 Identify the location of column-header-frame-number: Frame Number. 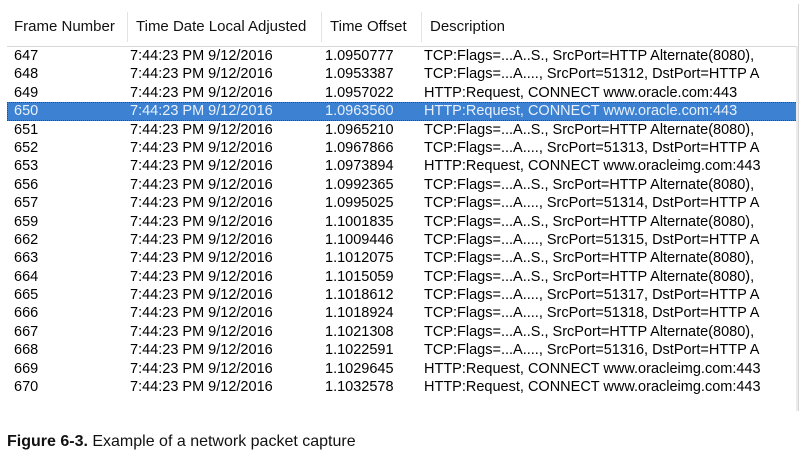
(64, 26).